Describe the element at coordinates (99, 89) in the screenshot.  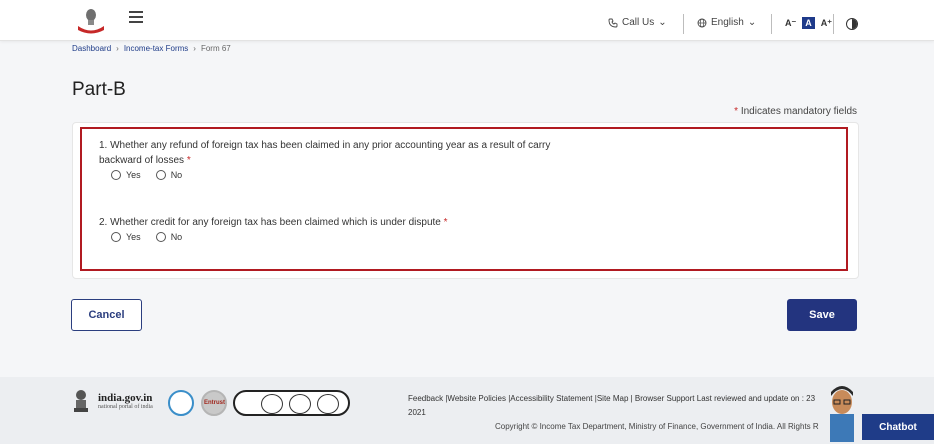
I see `page-title: Part-B` at that location.